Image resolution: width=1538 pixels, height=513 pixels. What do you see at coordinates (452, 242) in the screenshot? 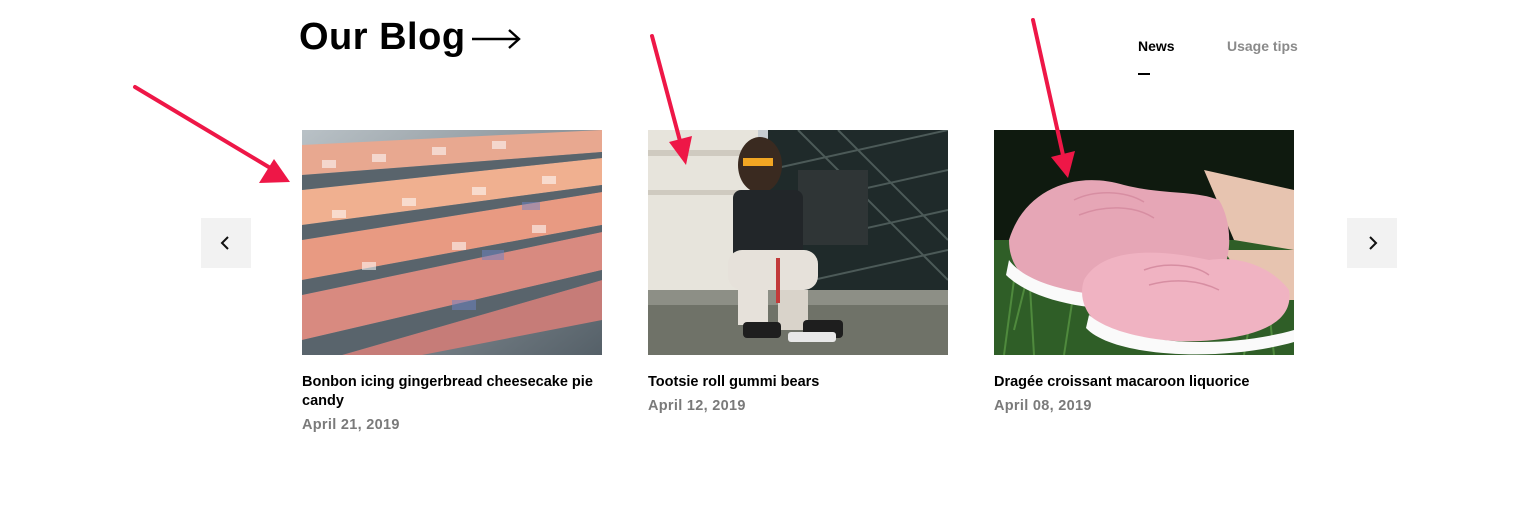
I see `post-image-sneaker-store-shelves` at bounding box center [452, 242].